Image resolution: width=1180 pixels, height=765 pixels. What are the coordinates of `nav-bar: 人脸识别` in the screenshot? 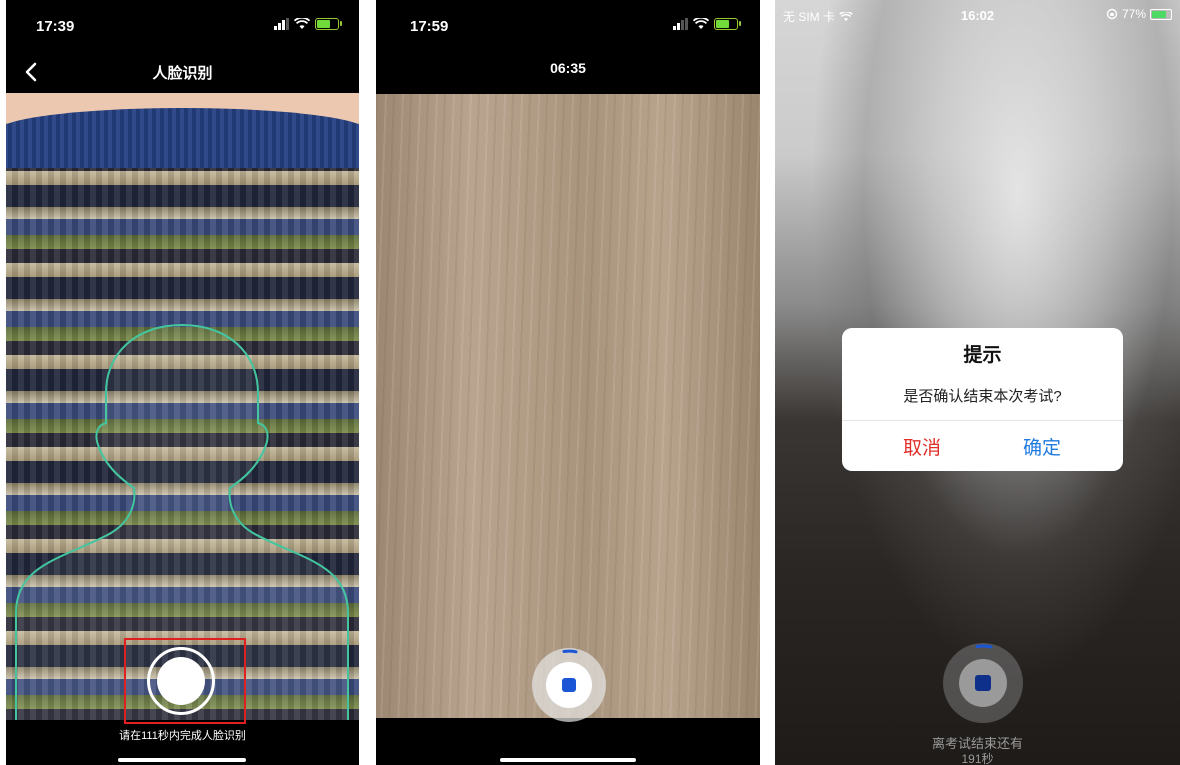 It's located at (182, 74).